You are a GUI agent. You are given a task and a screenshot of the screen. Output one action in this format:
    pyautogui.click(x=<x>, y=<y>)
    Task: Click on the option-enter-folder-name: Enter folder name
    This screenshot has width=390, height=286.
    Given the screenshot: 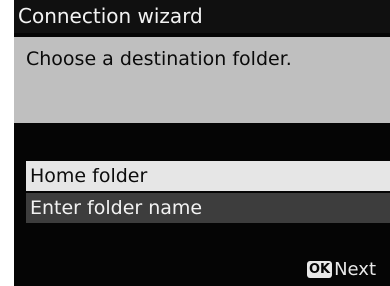 What is the action you would take?
    pyautogui.click(x=208, y=208)
    